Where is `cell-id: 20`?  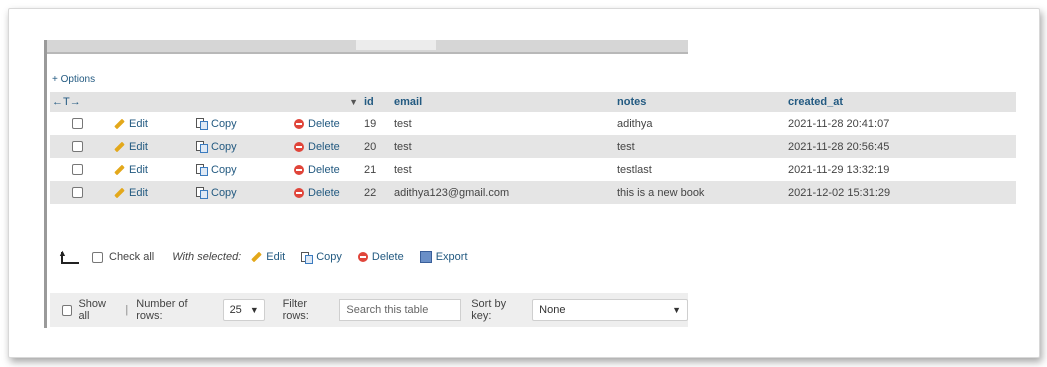 cell-id: 20 is located at coordinates (377, 146).